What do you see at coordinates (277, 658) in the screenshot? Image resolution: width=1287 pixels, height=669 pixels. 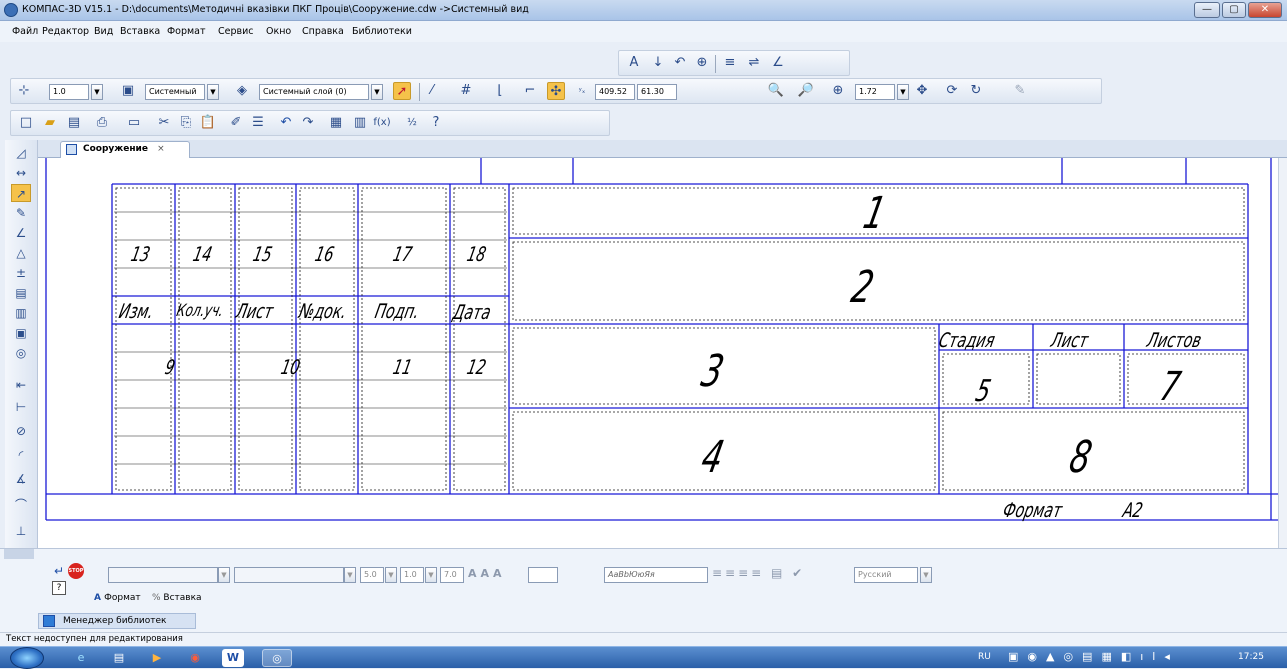 I see `kompas-taskbar-icon: ◎` at bounding box center [277, 658].